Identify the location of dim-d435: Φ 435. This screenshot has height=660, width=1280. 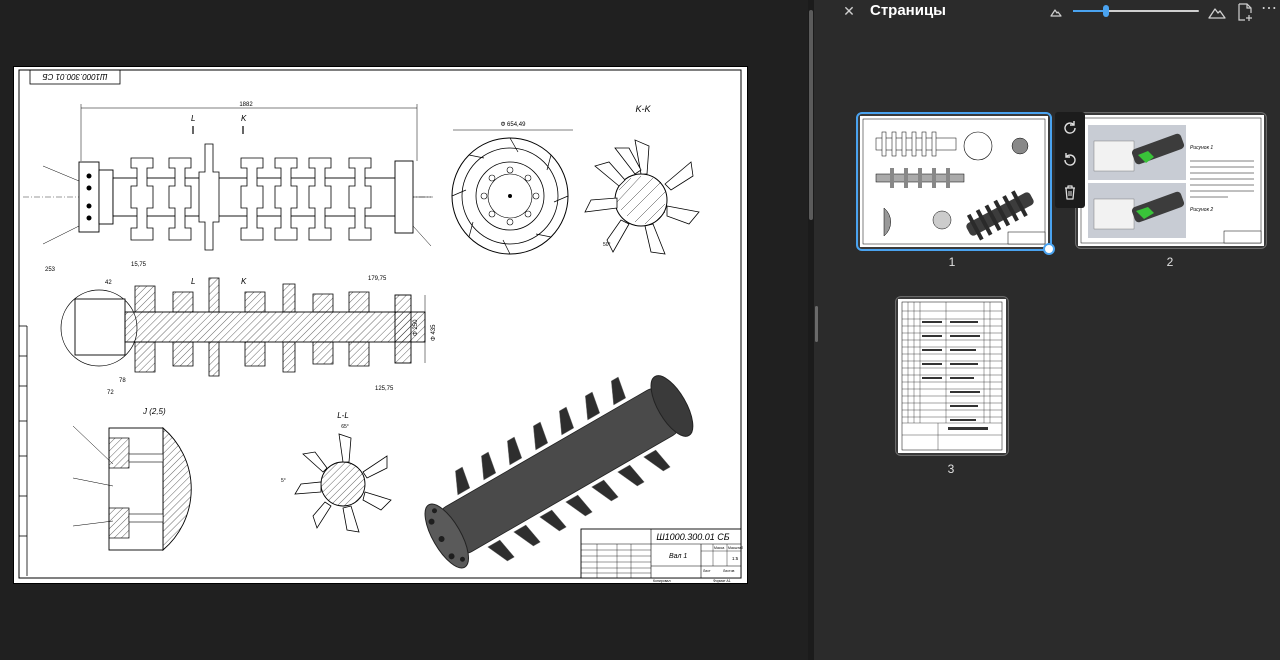
(434, 332).